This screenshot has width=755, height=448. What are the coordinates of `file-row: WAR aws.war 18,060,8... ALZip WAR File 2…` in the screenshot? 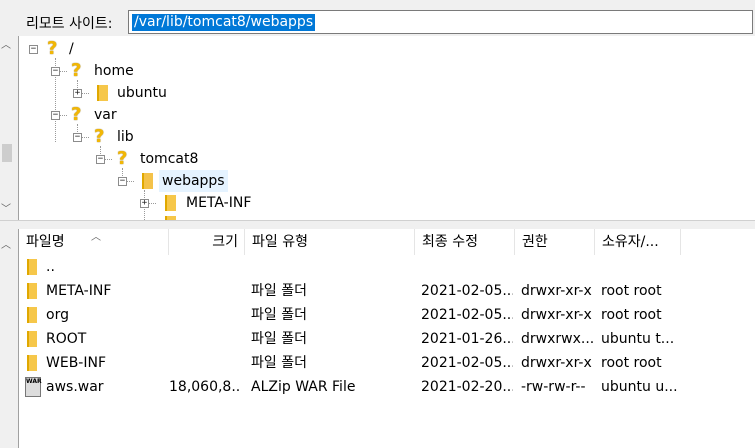 It's located at (387, 387).